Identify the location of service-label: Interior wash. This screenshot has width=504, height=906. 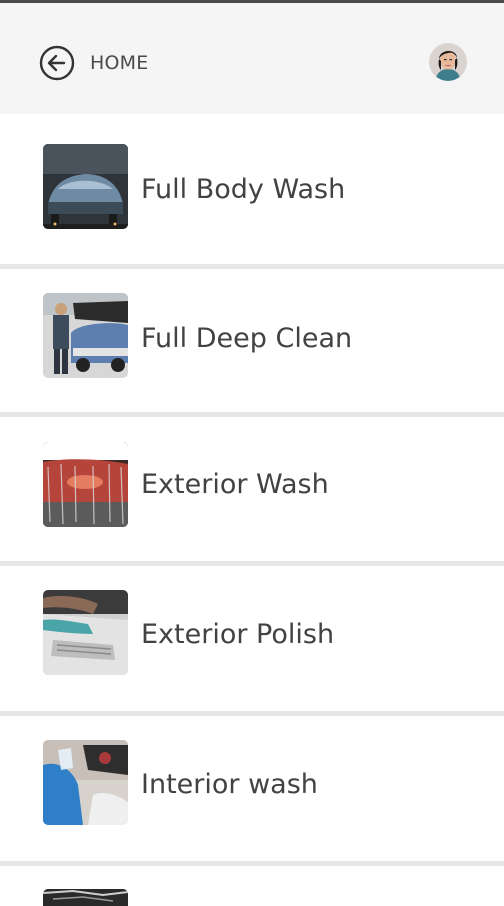
(229, 784).